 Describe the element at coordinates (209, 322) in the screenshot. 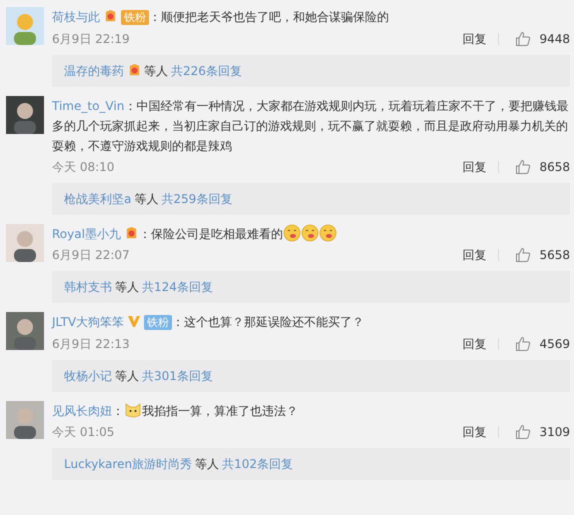

I see `comment-text: JLTV大狗笨笨 铁粉 ：这个也算？那延误险还不能买了？` at that location.